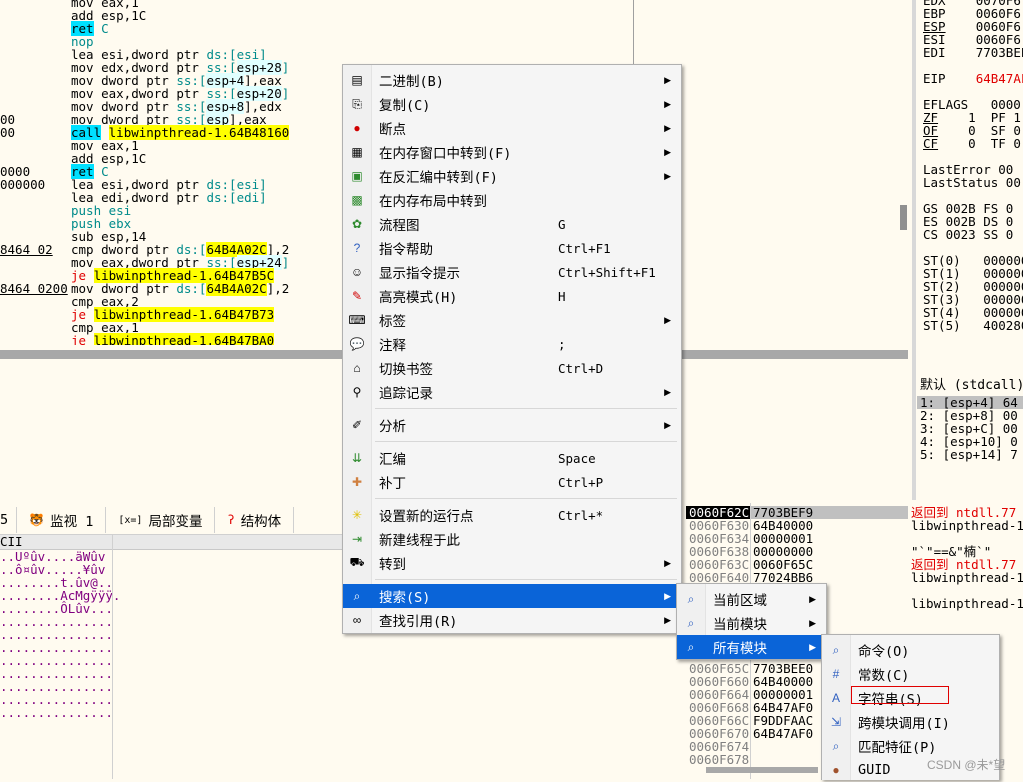  Describe the element at coordinates (357, 128) in the screenshot. I see `breakpoint-icon: ●` at that location.